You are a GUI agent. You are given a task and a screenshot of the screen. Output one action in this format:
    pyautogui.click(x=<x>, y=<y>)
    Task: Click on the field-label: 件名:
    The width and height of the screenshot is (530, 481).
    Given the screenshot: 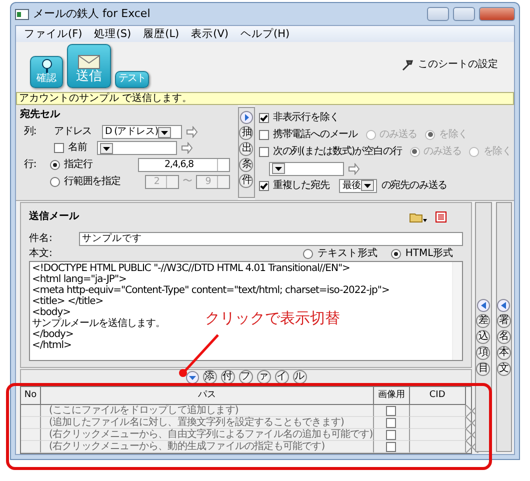 What is the action you would take?
    pyautogui.click(x=41, y=238)
    